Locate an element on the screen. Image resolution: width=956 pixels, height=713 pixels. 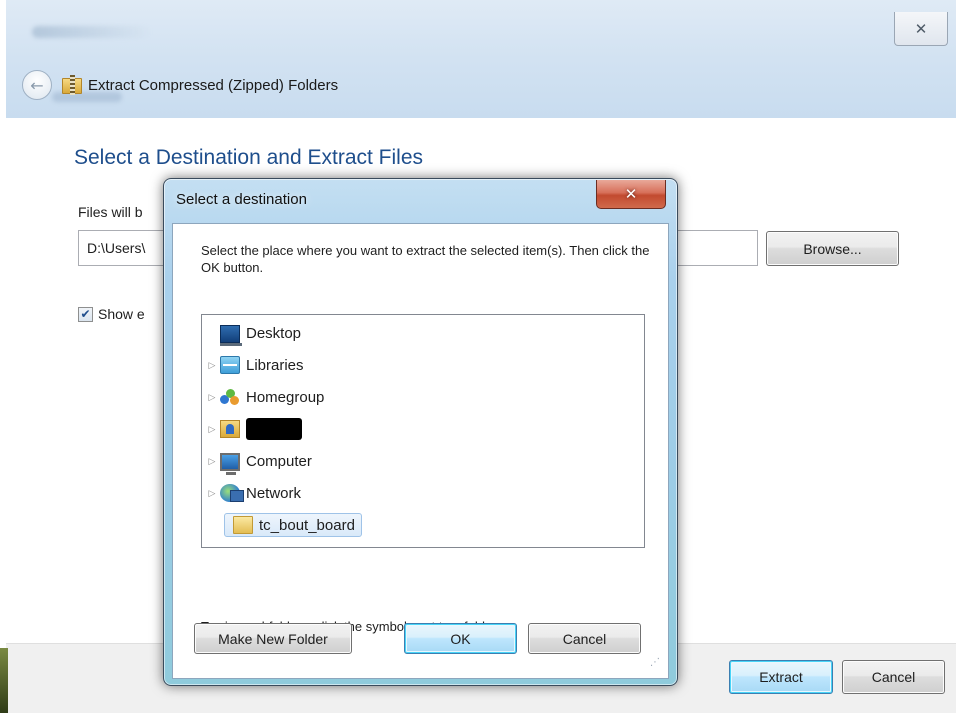
title-bar-blur is located at coordinates (92, 32).